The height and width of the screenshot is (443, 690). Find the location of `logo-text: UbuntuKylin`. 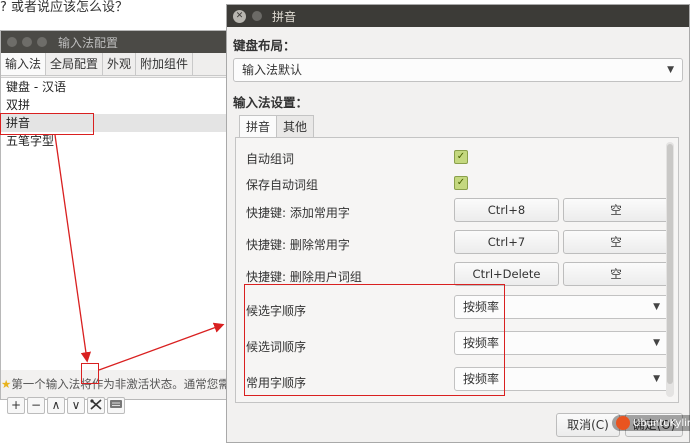

logo-text: UbuntuKylin is located at coordinates (661, 423).